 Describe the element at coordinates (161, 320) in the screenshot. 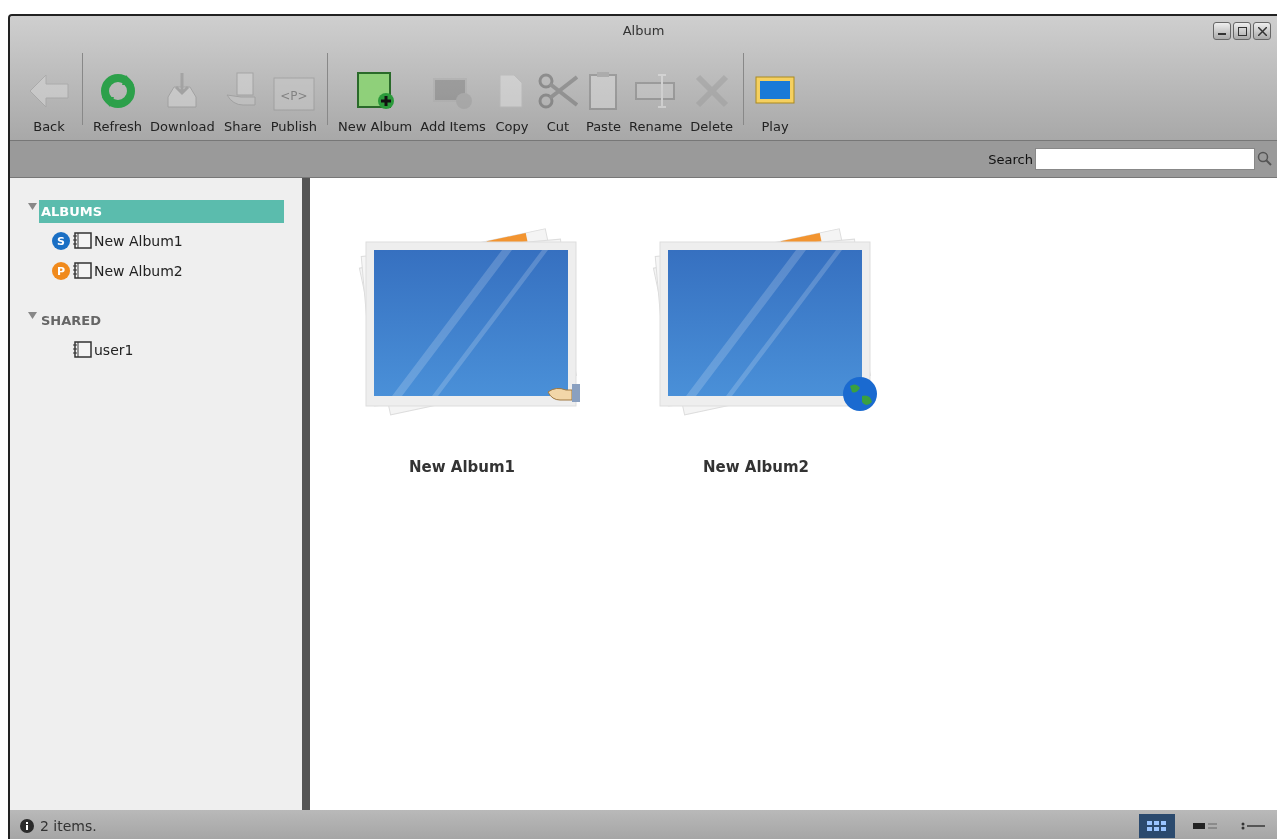

I see `tree-section: SHARED` at that location.